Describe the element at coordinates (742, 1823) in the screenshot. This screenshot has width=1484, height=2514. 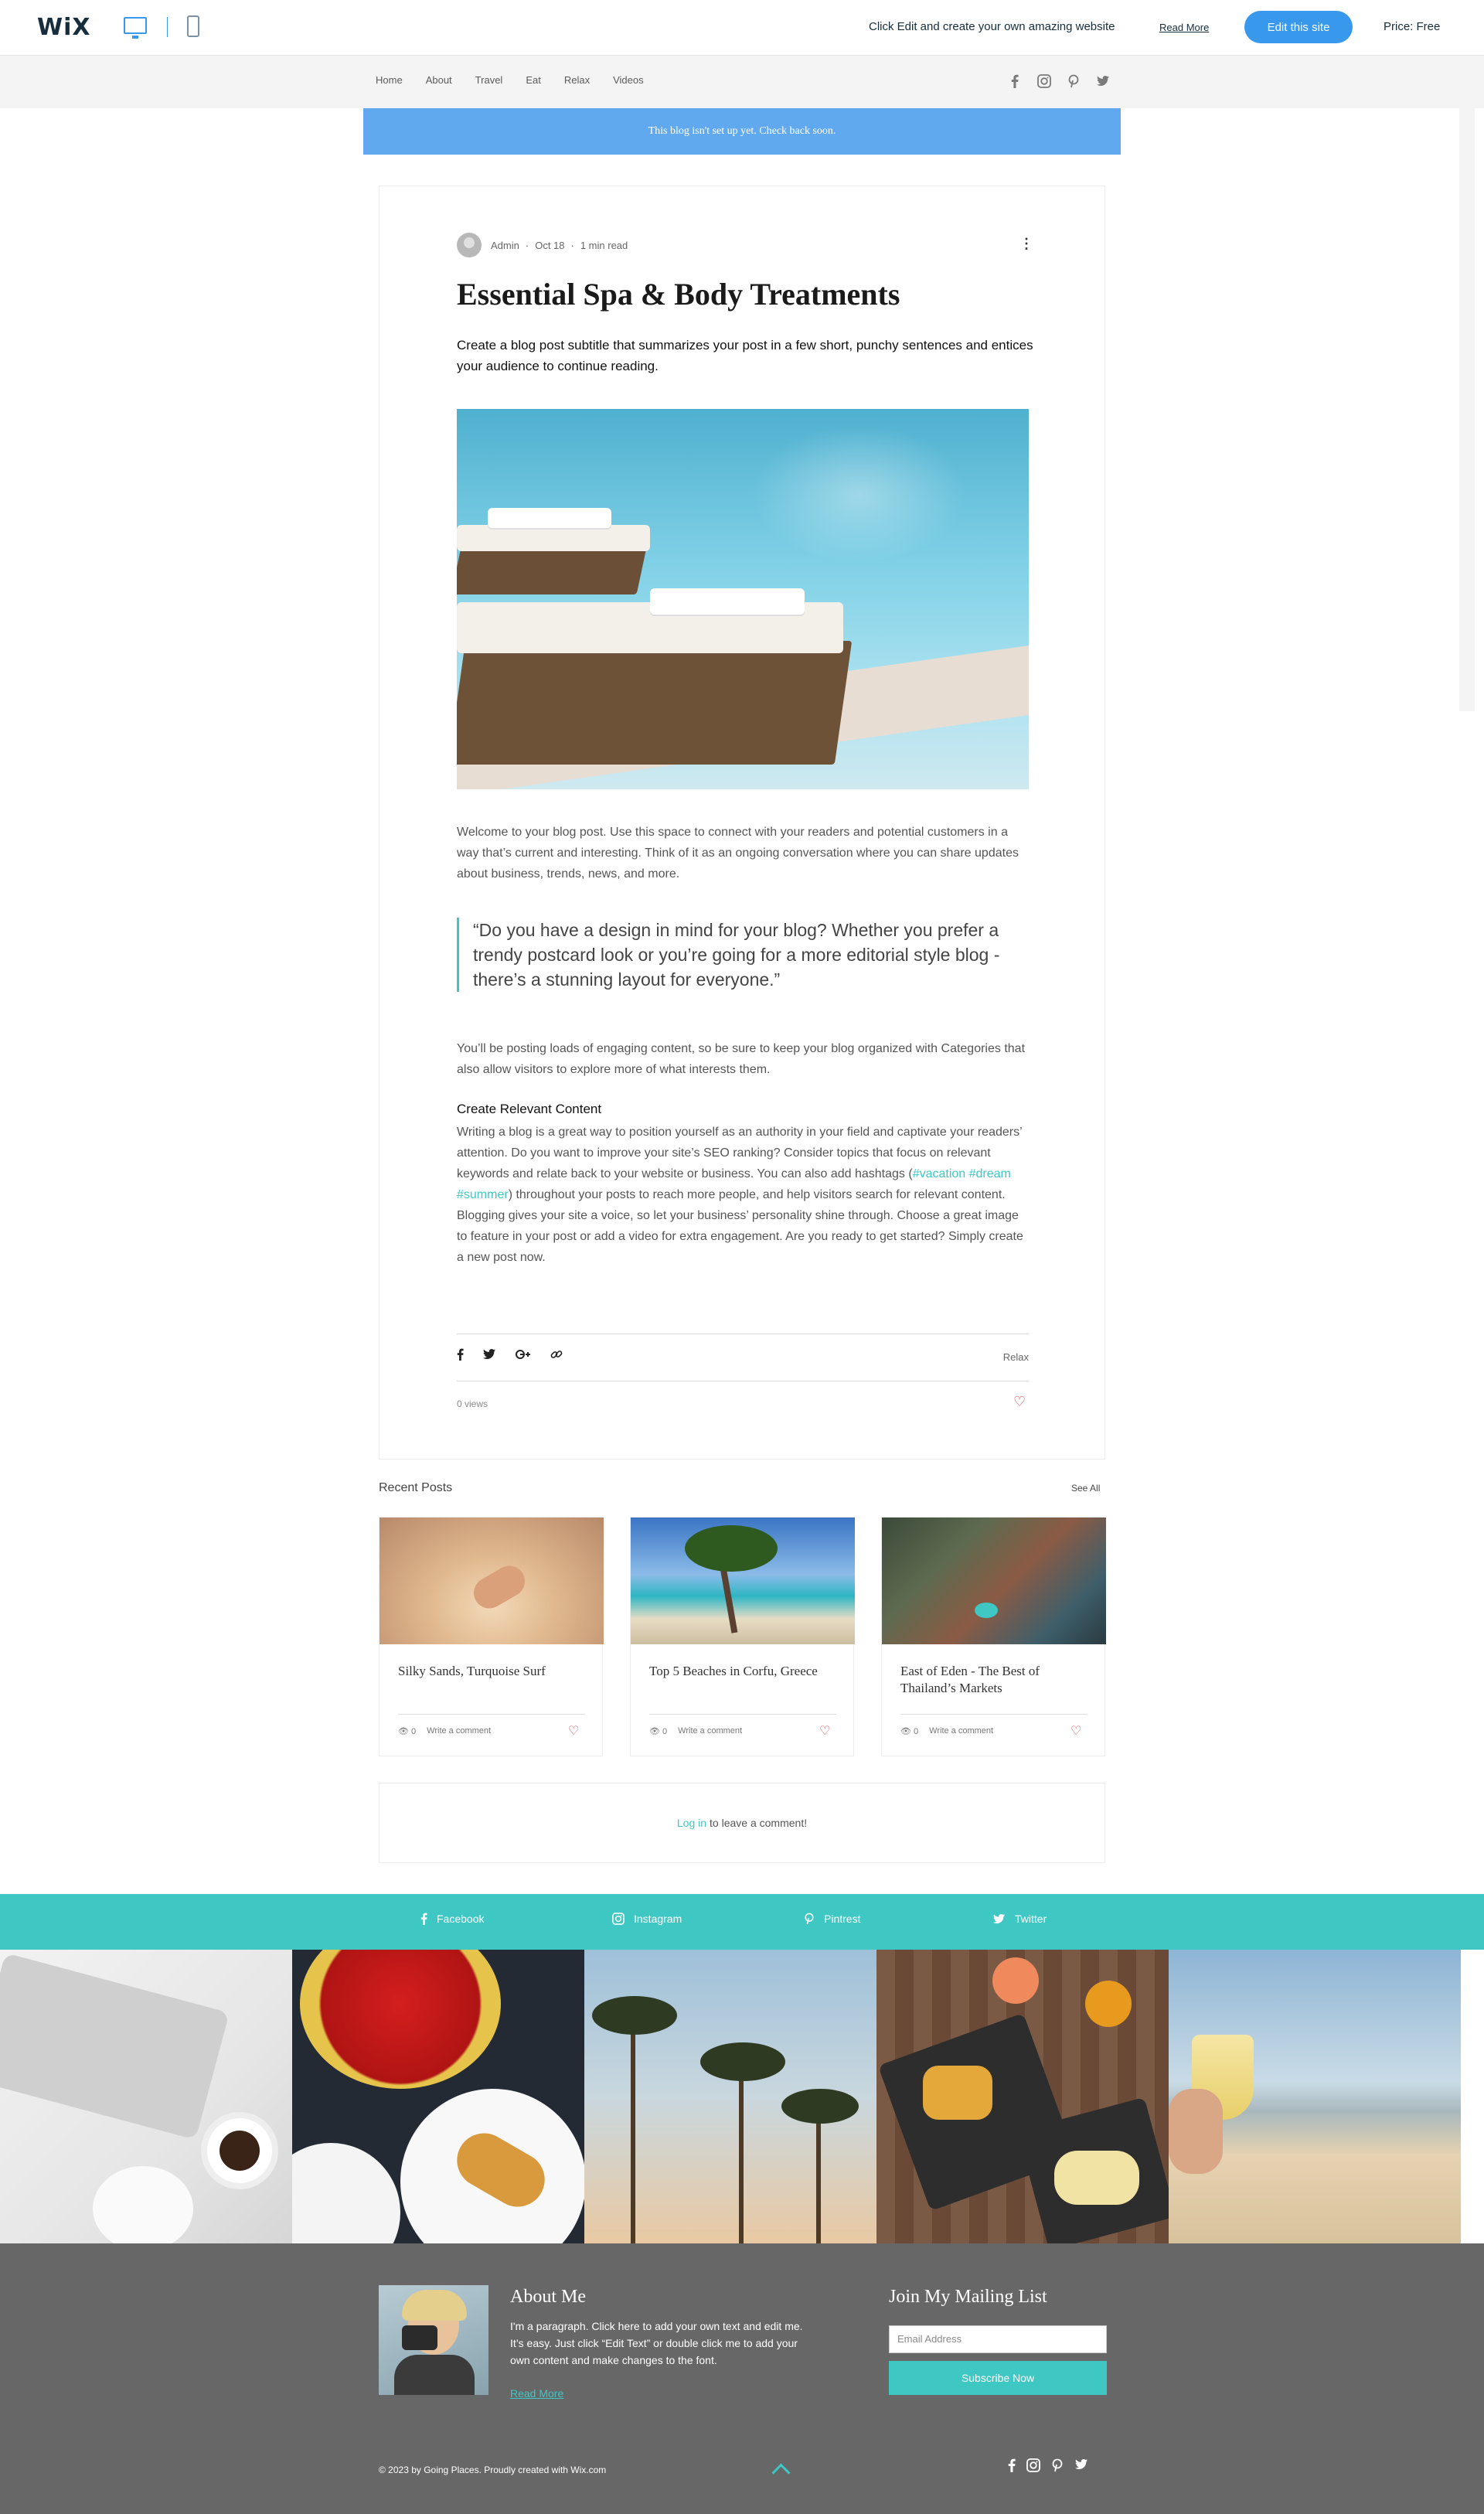
I see `comment-login-box: Log in to leave a comment!` at that location.